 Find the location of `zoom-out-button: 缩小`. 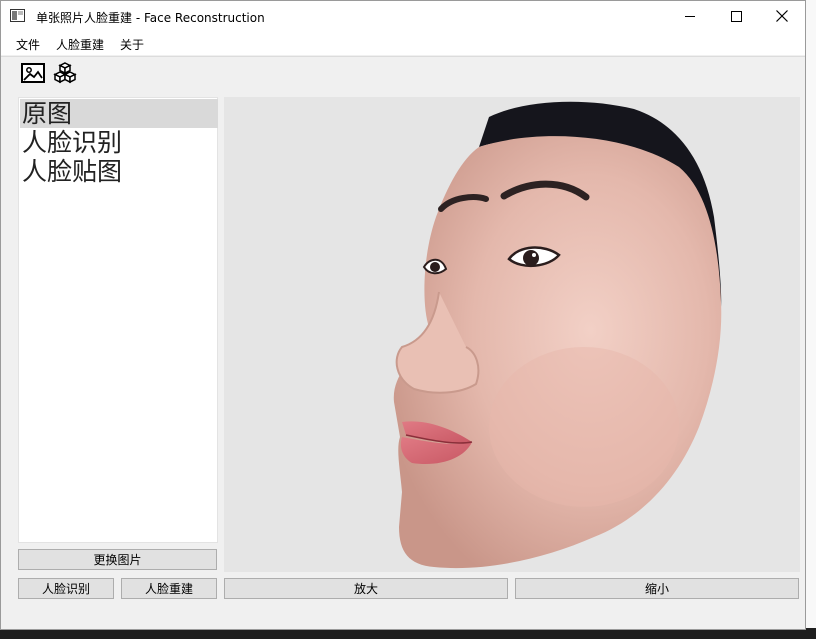

zoom-out-button: 缩小 is located at coordinates (657, 588).